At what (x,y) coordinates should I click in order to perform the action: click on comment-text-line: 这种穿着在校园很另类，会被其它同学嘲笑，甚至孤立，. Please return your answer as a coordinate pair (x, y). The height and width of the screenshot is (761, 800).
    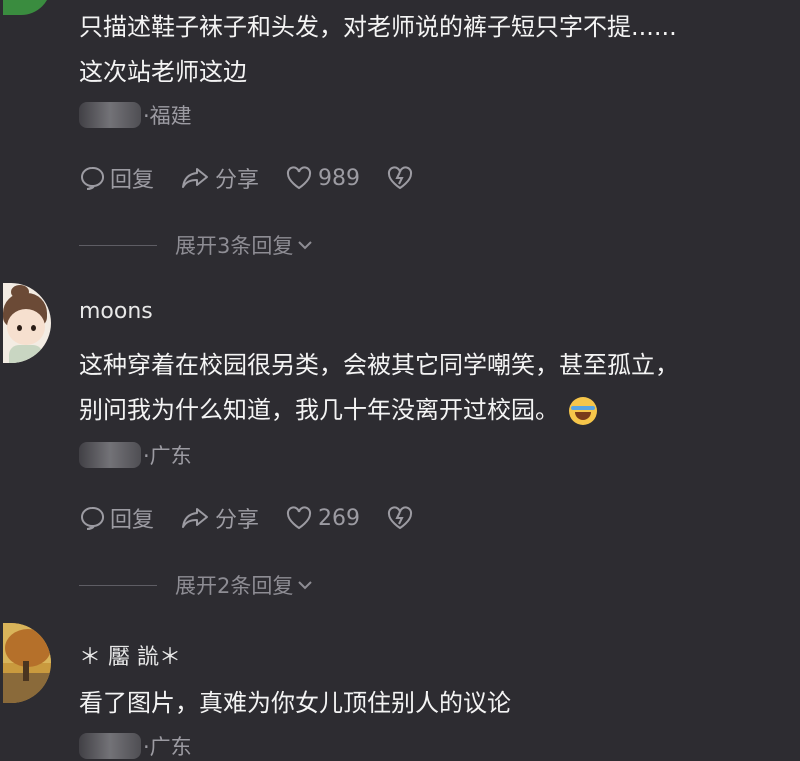
    Looking at the image, I should click on (379, 365).